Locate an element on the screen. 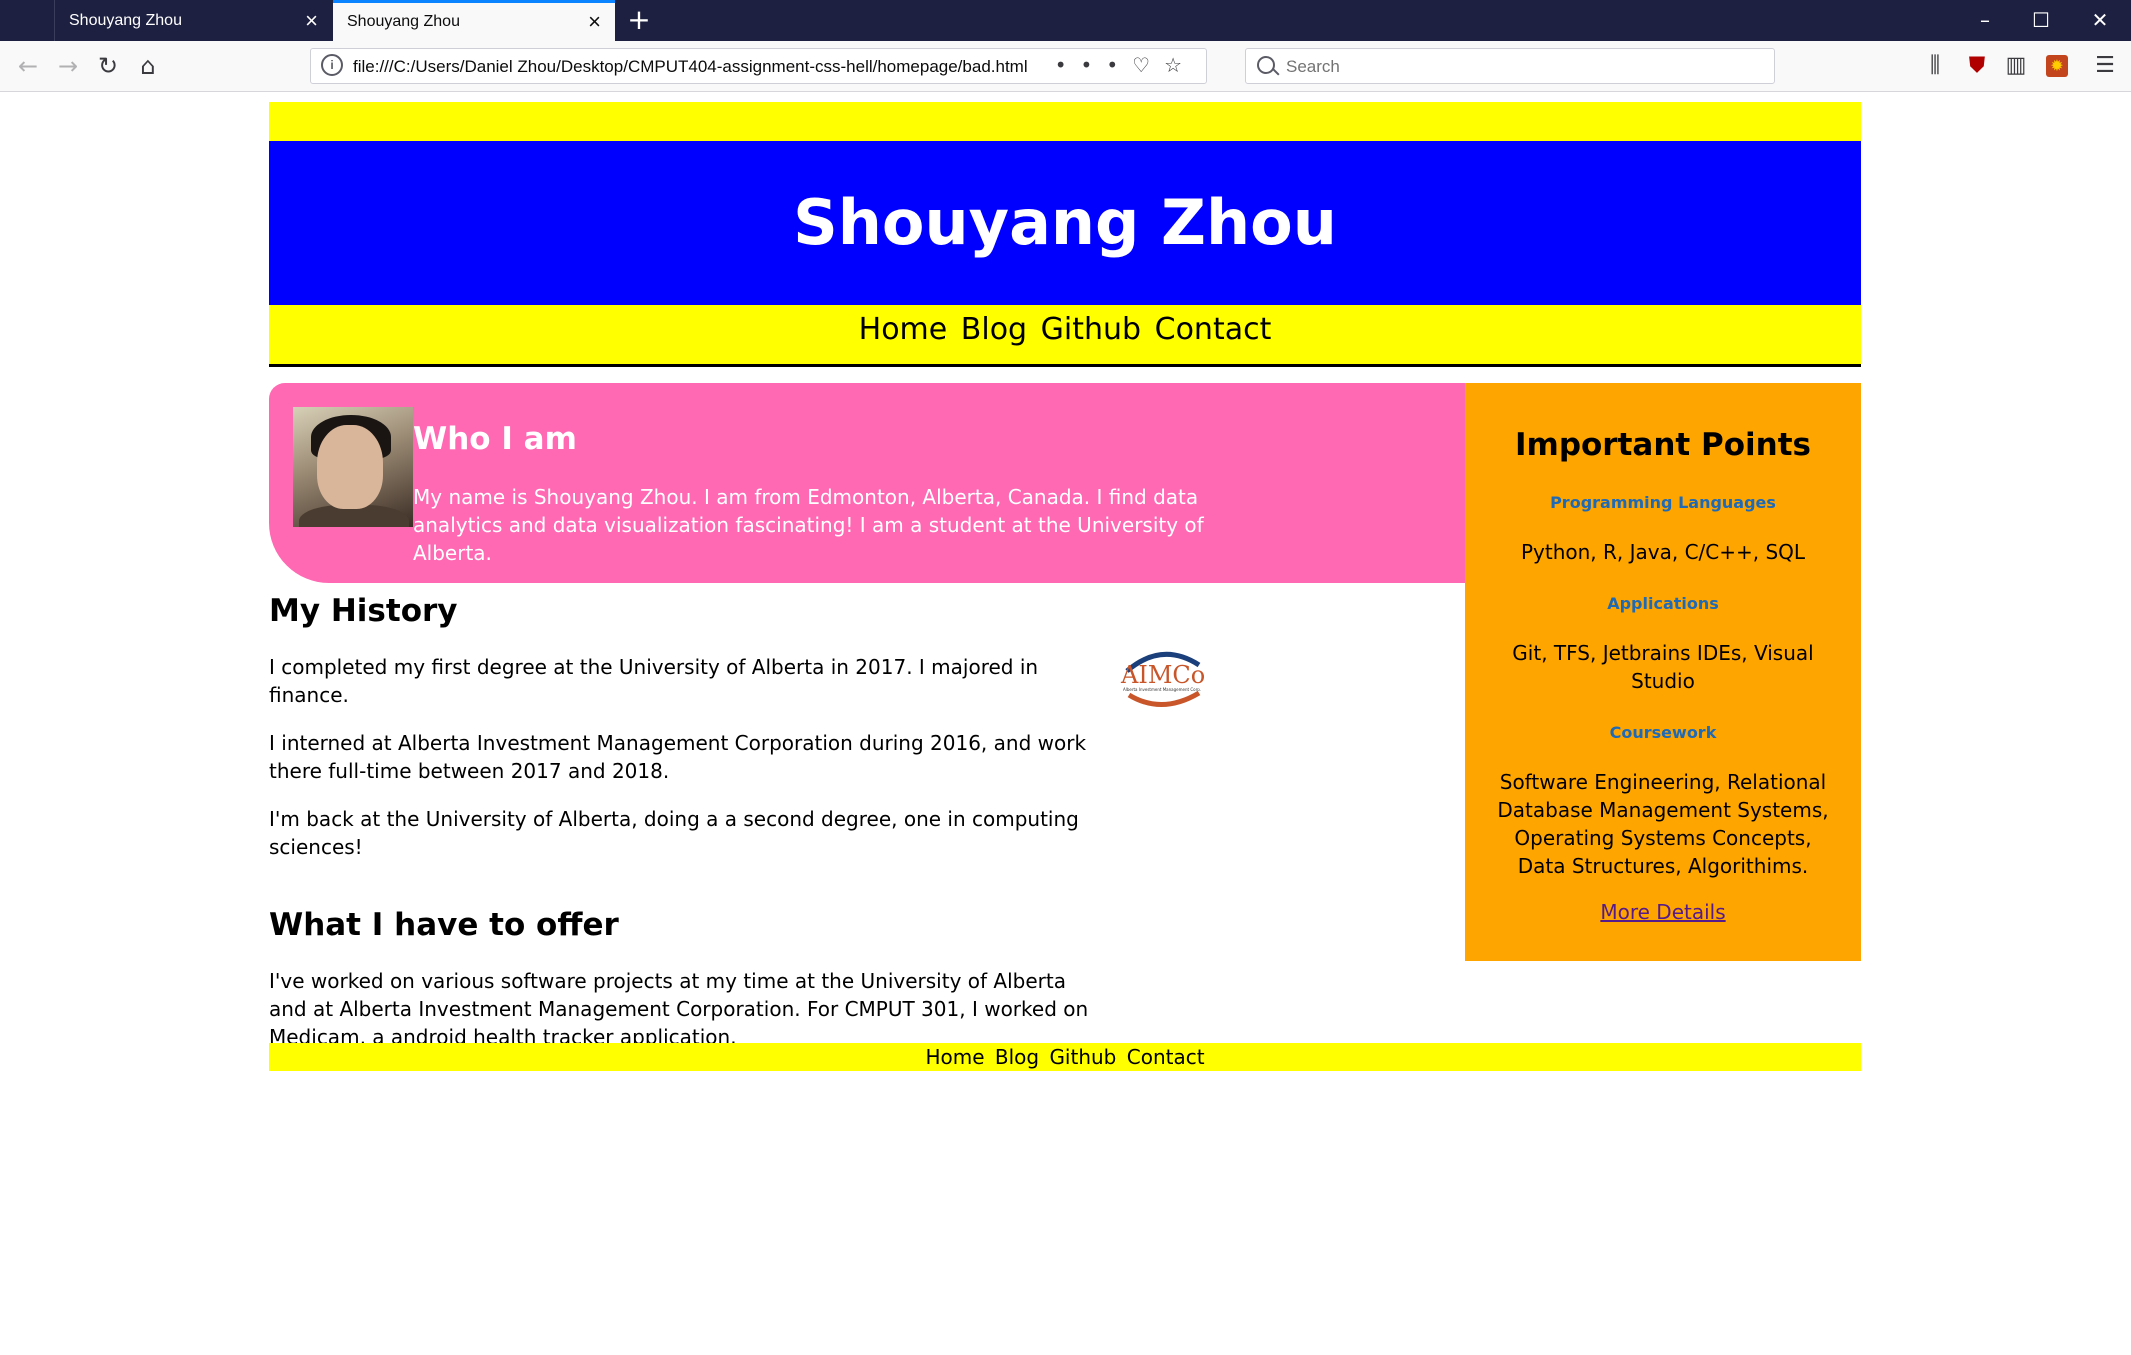  footer-link-github: Github is located at coordinates (1082, 1057).